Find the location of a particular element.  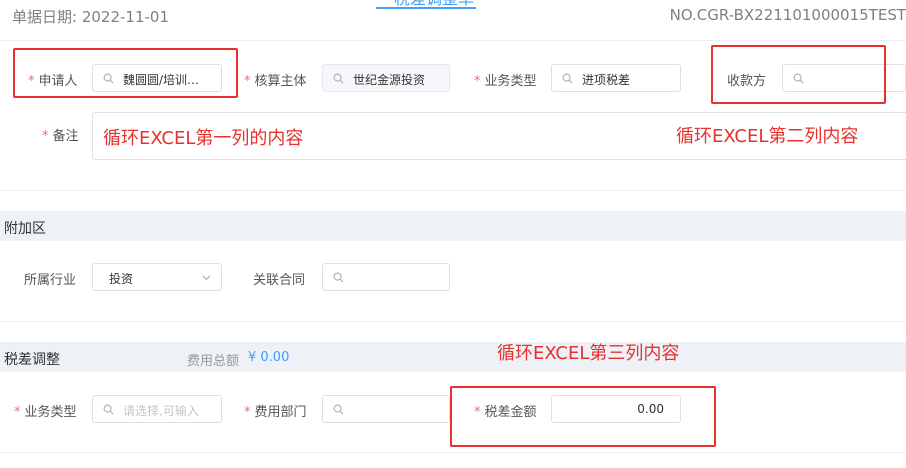

industry-value: 投资 is located at coordinates (121, 279).